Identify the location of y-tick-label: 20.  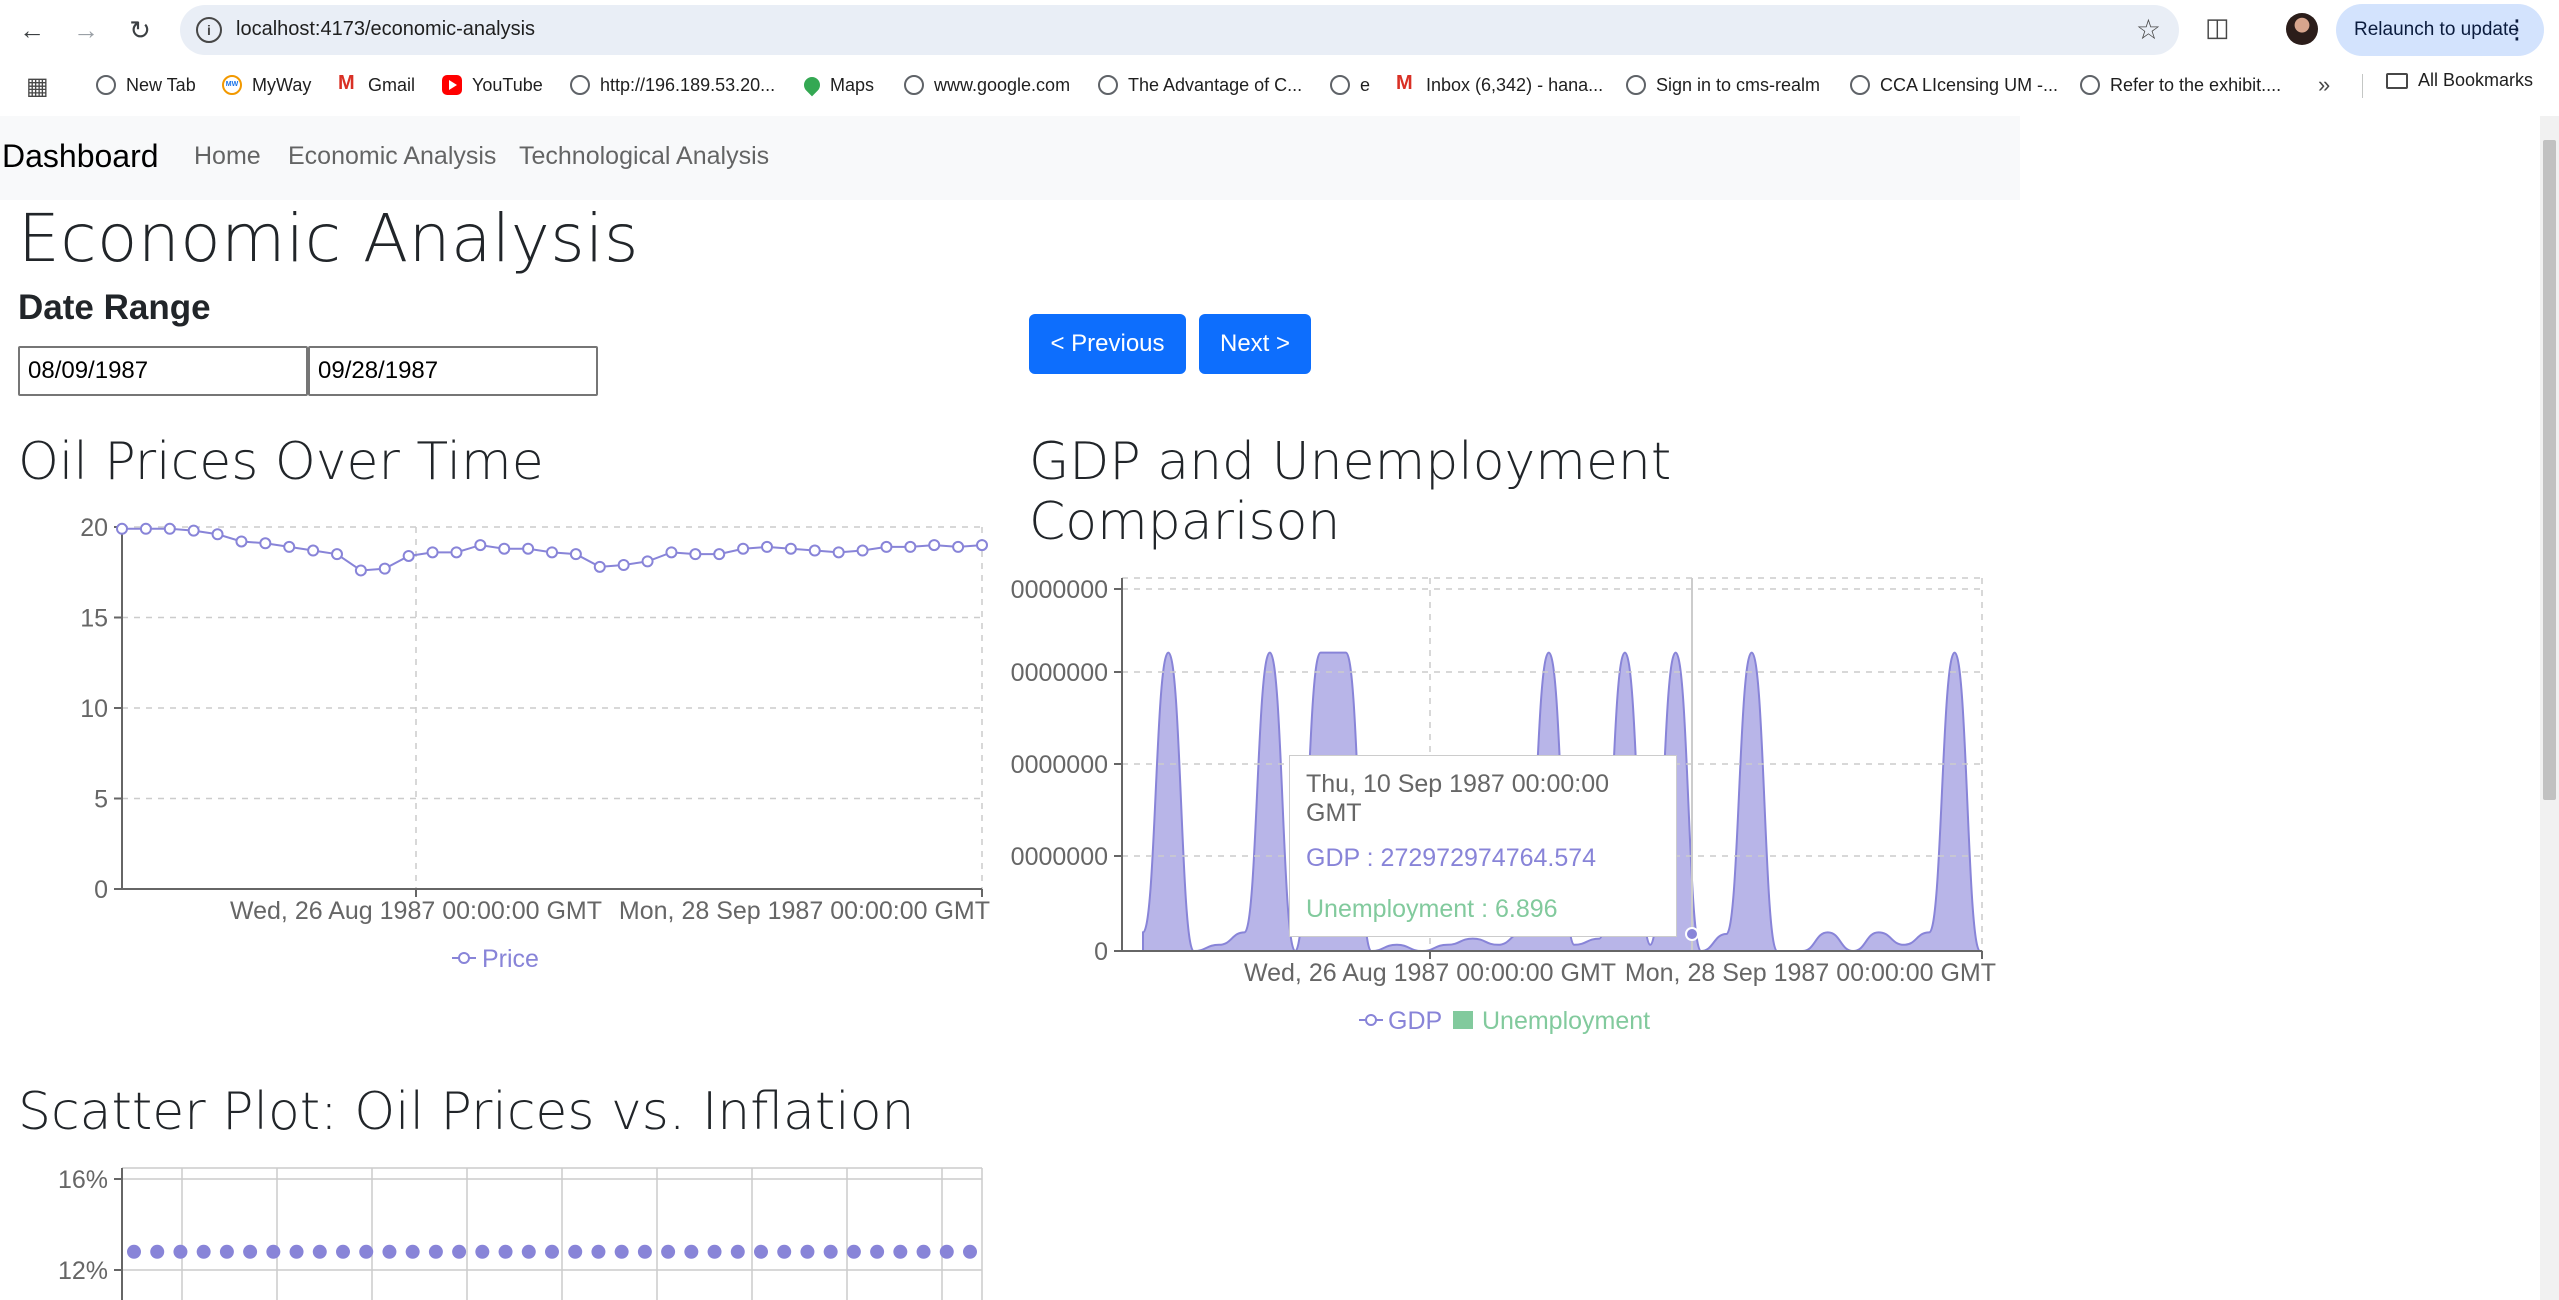
(94, 528).